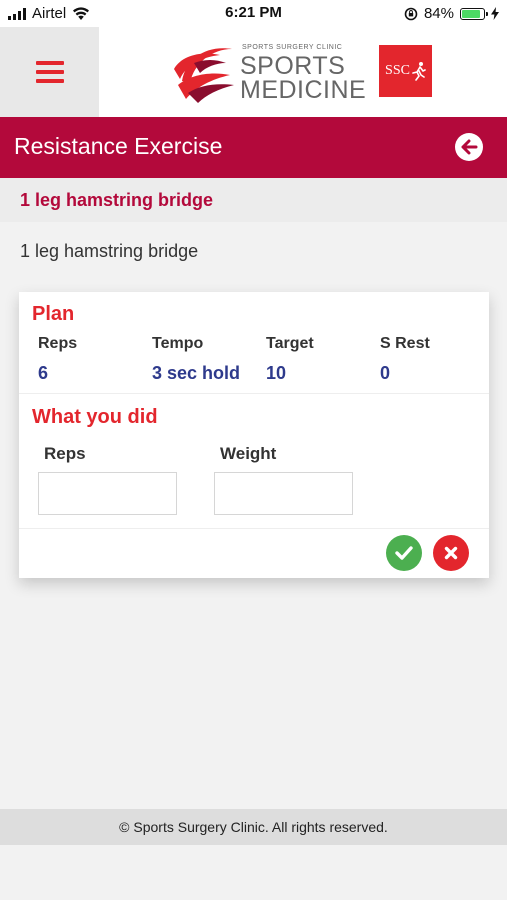  What do you see at coordinates (248, 453) in the screenshot?
I see `did-weight-label: Weight` at bounding box center [248, 453].